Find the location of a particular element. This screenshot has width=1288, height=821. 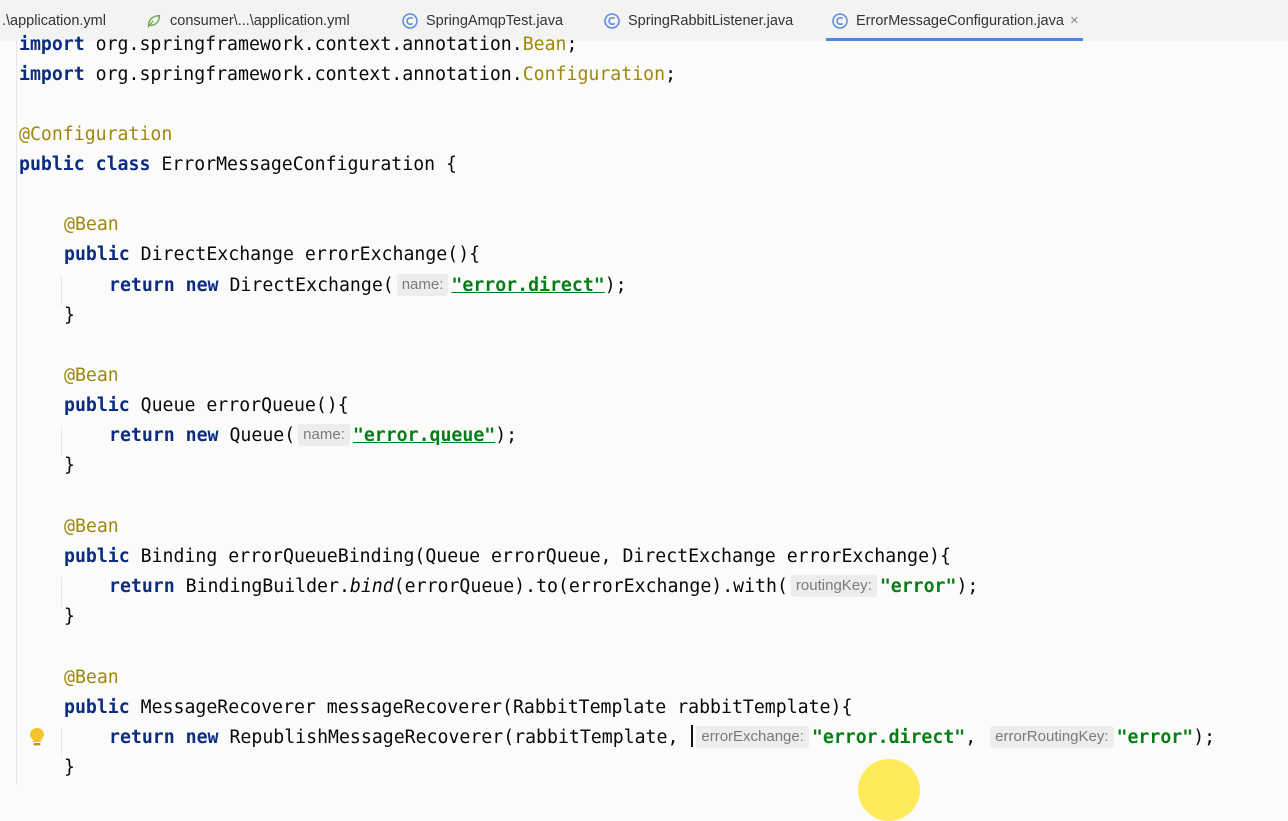

tab-label: SpringAmqpTest.java is located at coordinates (495, 20).